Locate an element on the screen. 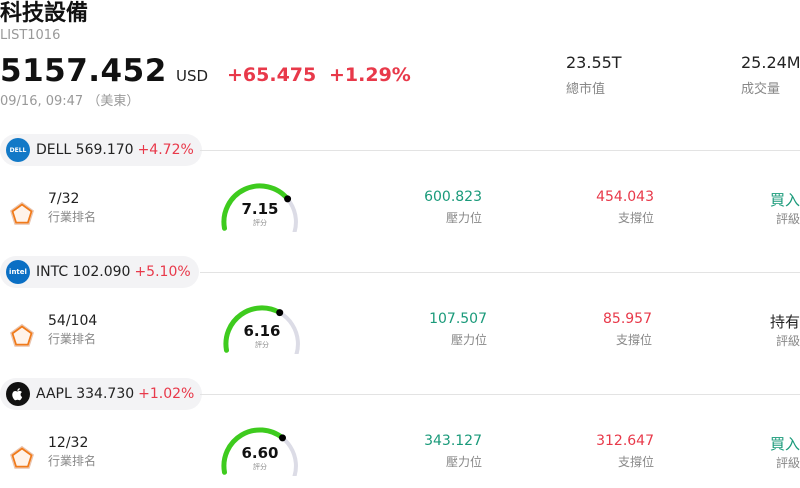  stock-header: AAPL 334.730 +1.02% is located at coordinates (101, 394).